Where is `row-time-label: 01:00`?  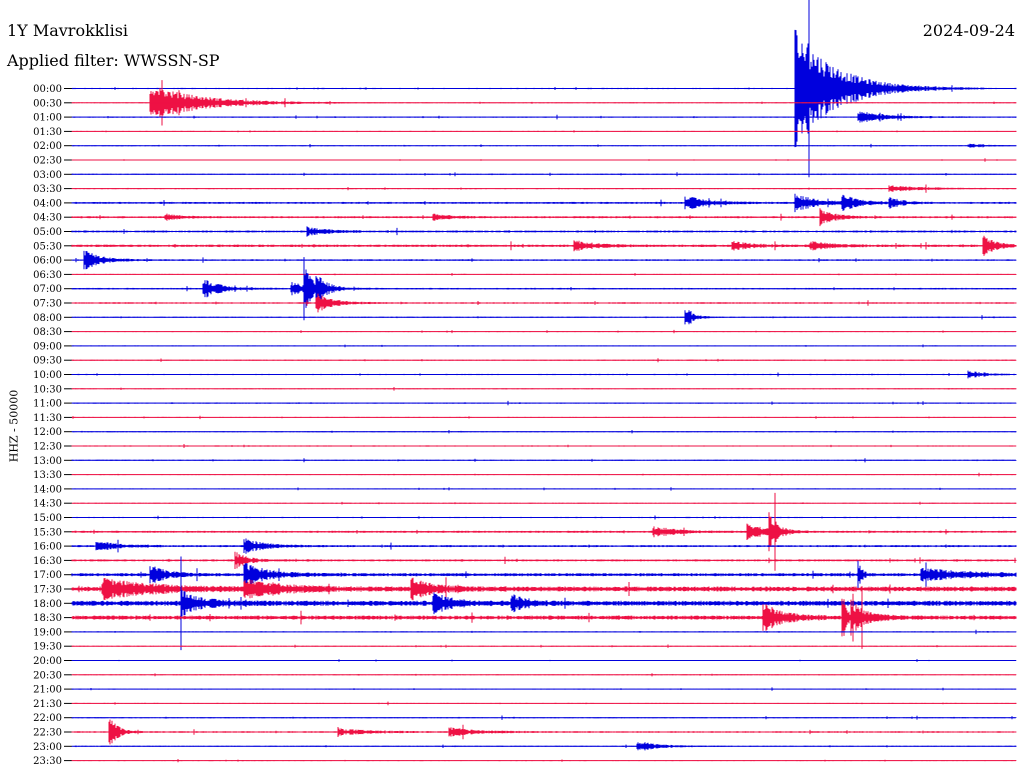
row-time-label: 01:00 is located at coordinates (47, 118).